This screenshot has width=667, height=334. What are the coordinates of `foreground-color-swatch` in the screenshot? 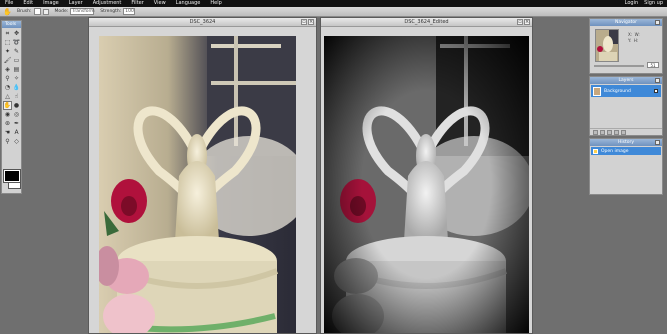 It's located at (12, 176).